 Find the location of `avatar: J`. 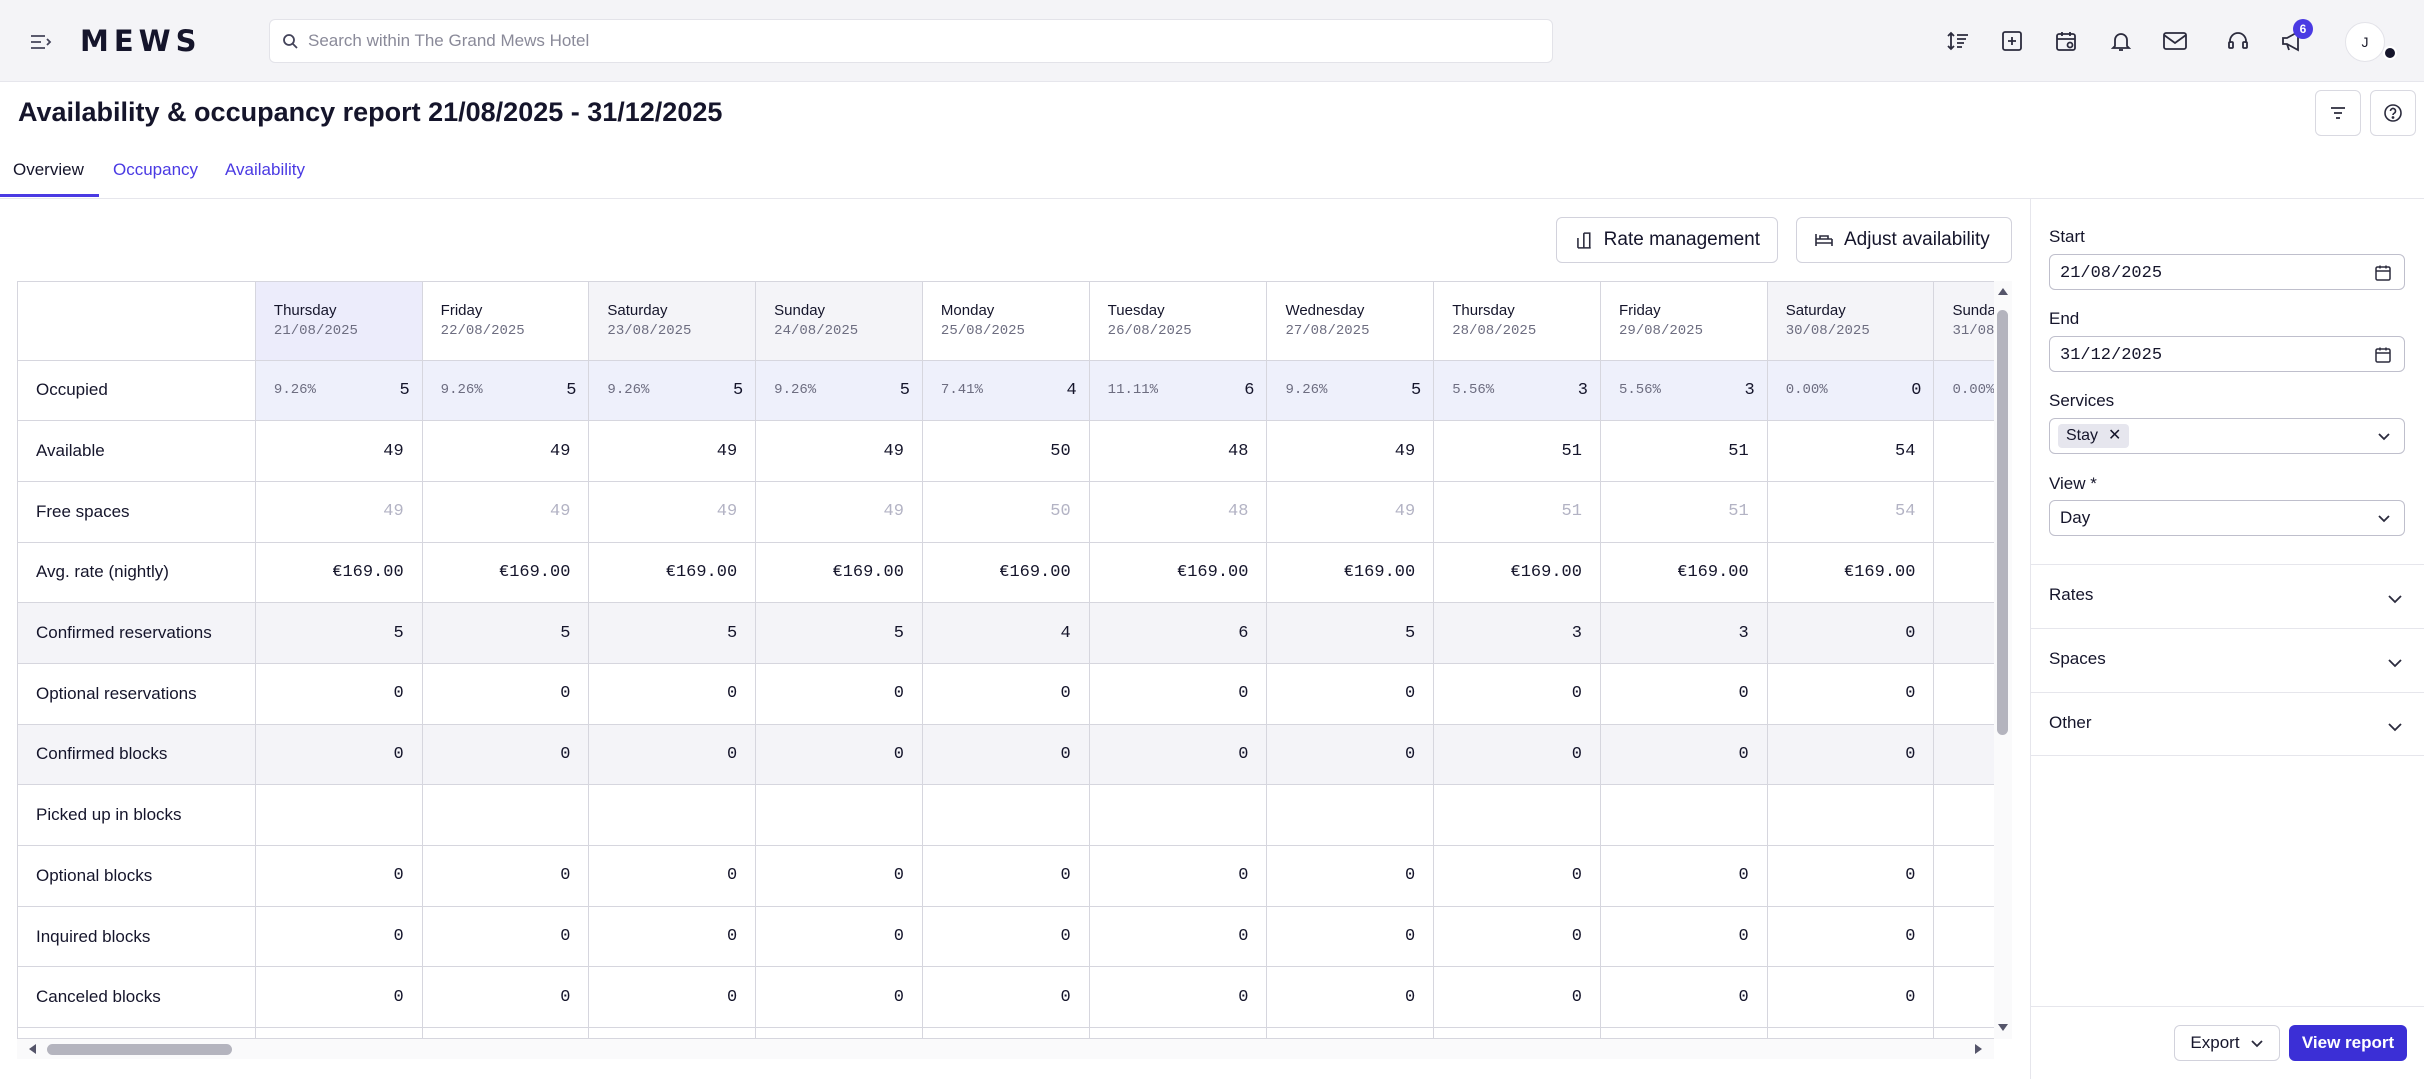

avatar: J is located at coordinates (2365, 42).